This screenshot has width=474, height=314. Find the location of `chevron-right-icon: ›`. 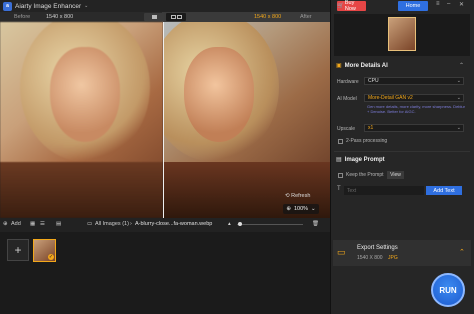

chevron-right-icon: › is located at coordinates (131, 224).